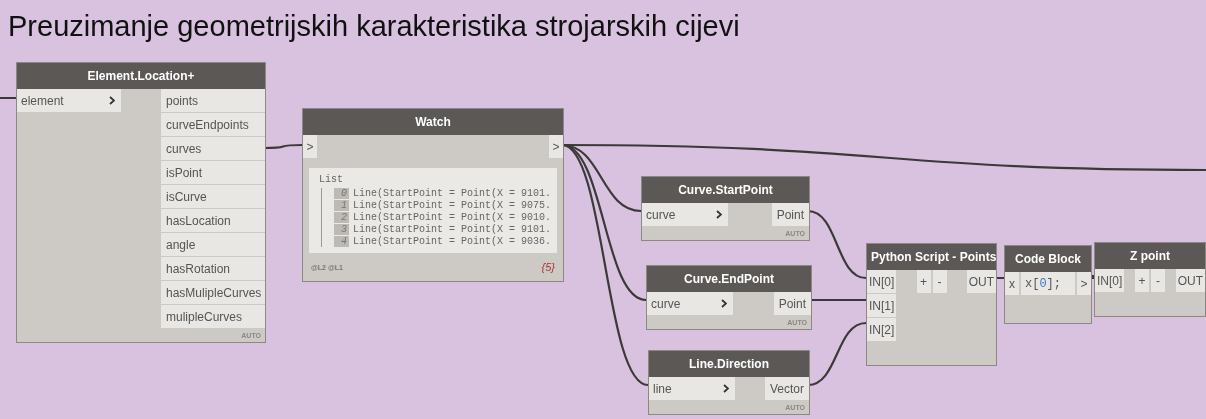 This screenshot has height=419, width=1206. Describe the element at coordinates (882, 329) in the screenshot. I see `input-port: IN[2]` at that location.